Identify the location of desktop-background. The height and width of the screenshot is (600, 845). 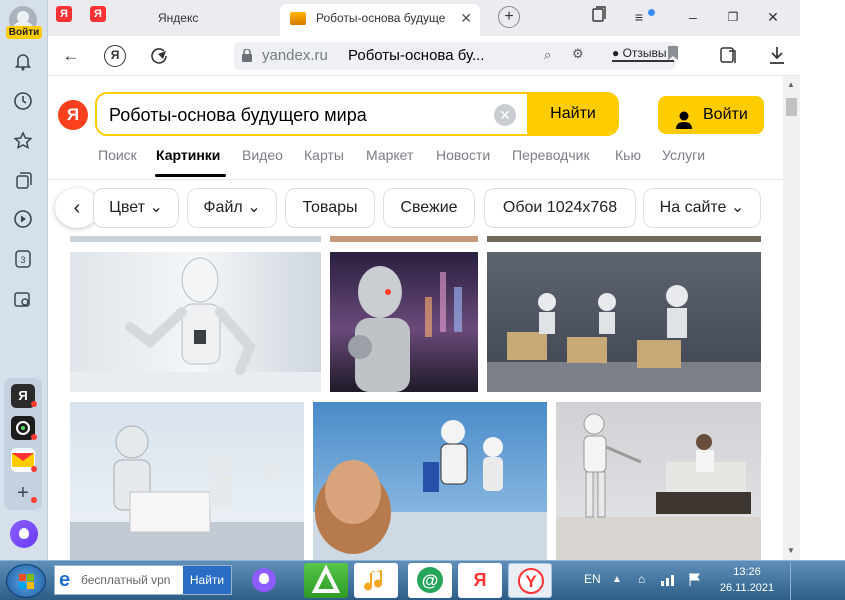
(822, 280).